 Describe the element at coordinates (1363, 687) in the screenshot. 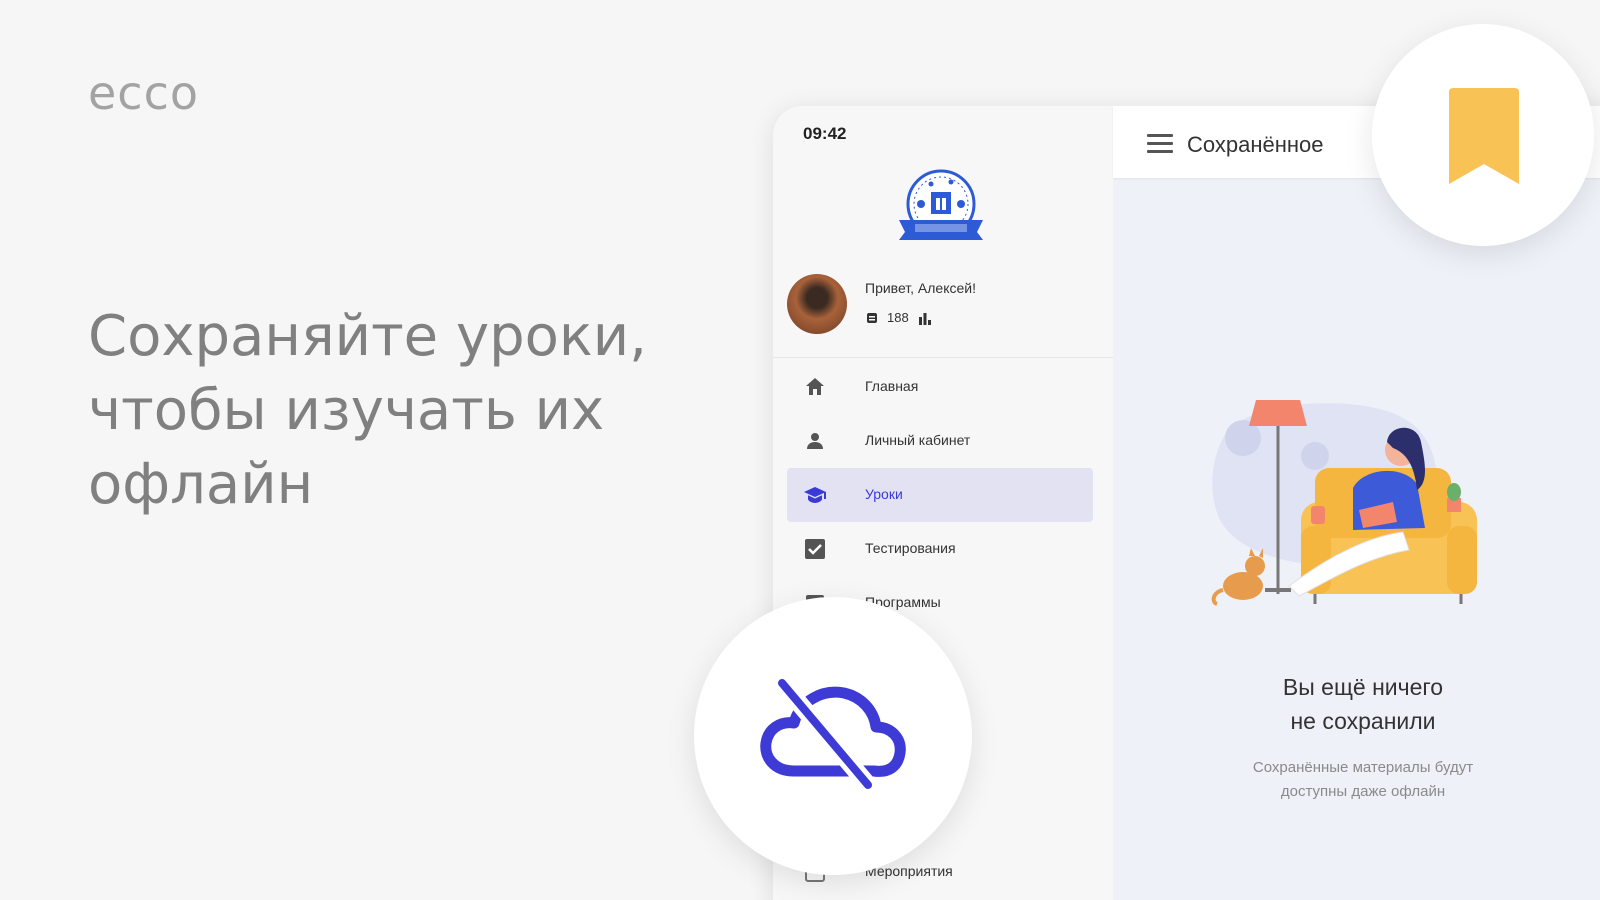

I see `empty-title-line-1: Вы ещё ничего` at that location.